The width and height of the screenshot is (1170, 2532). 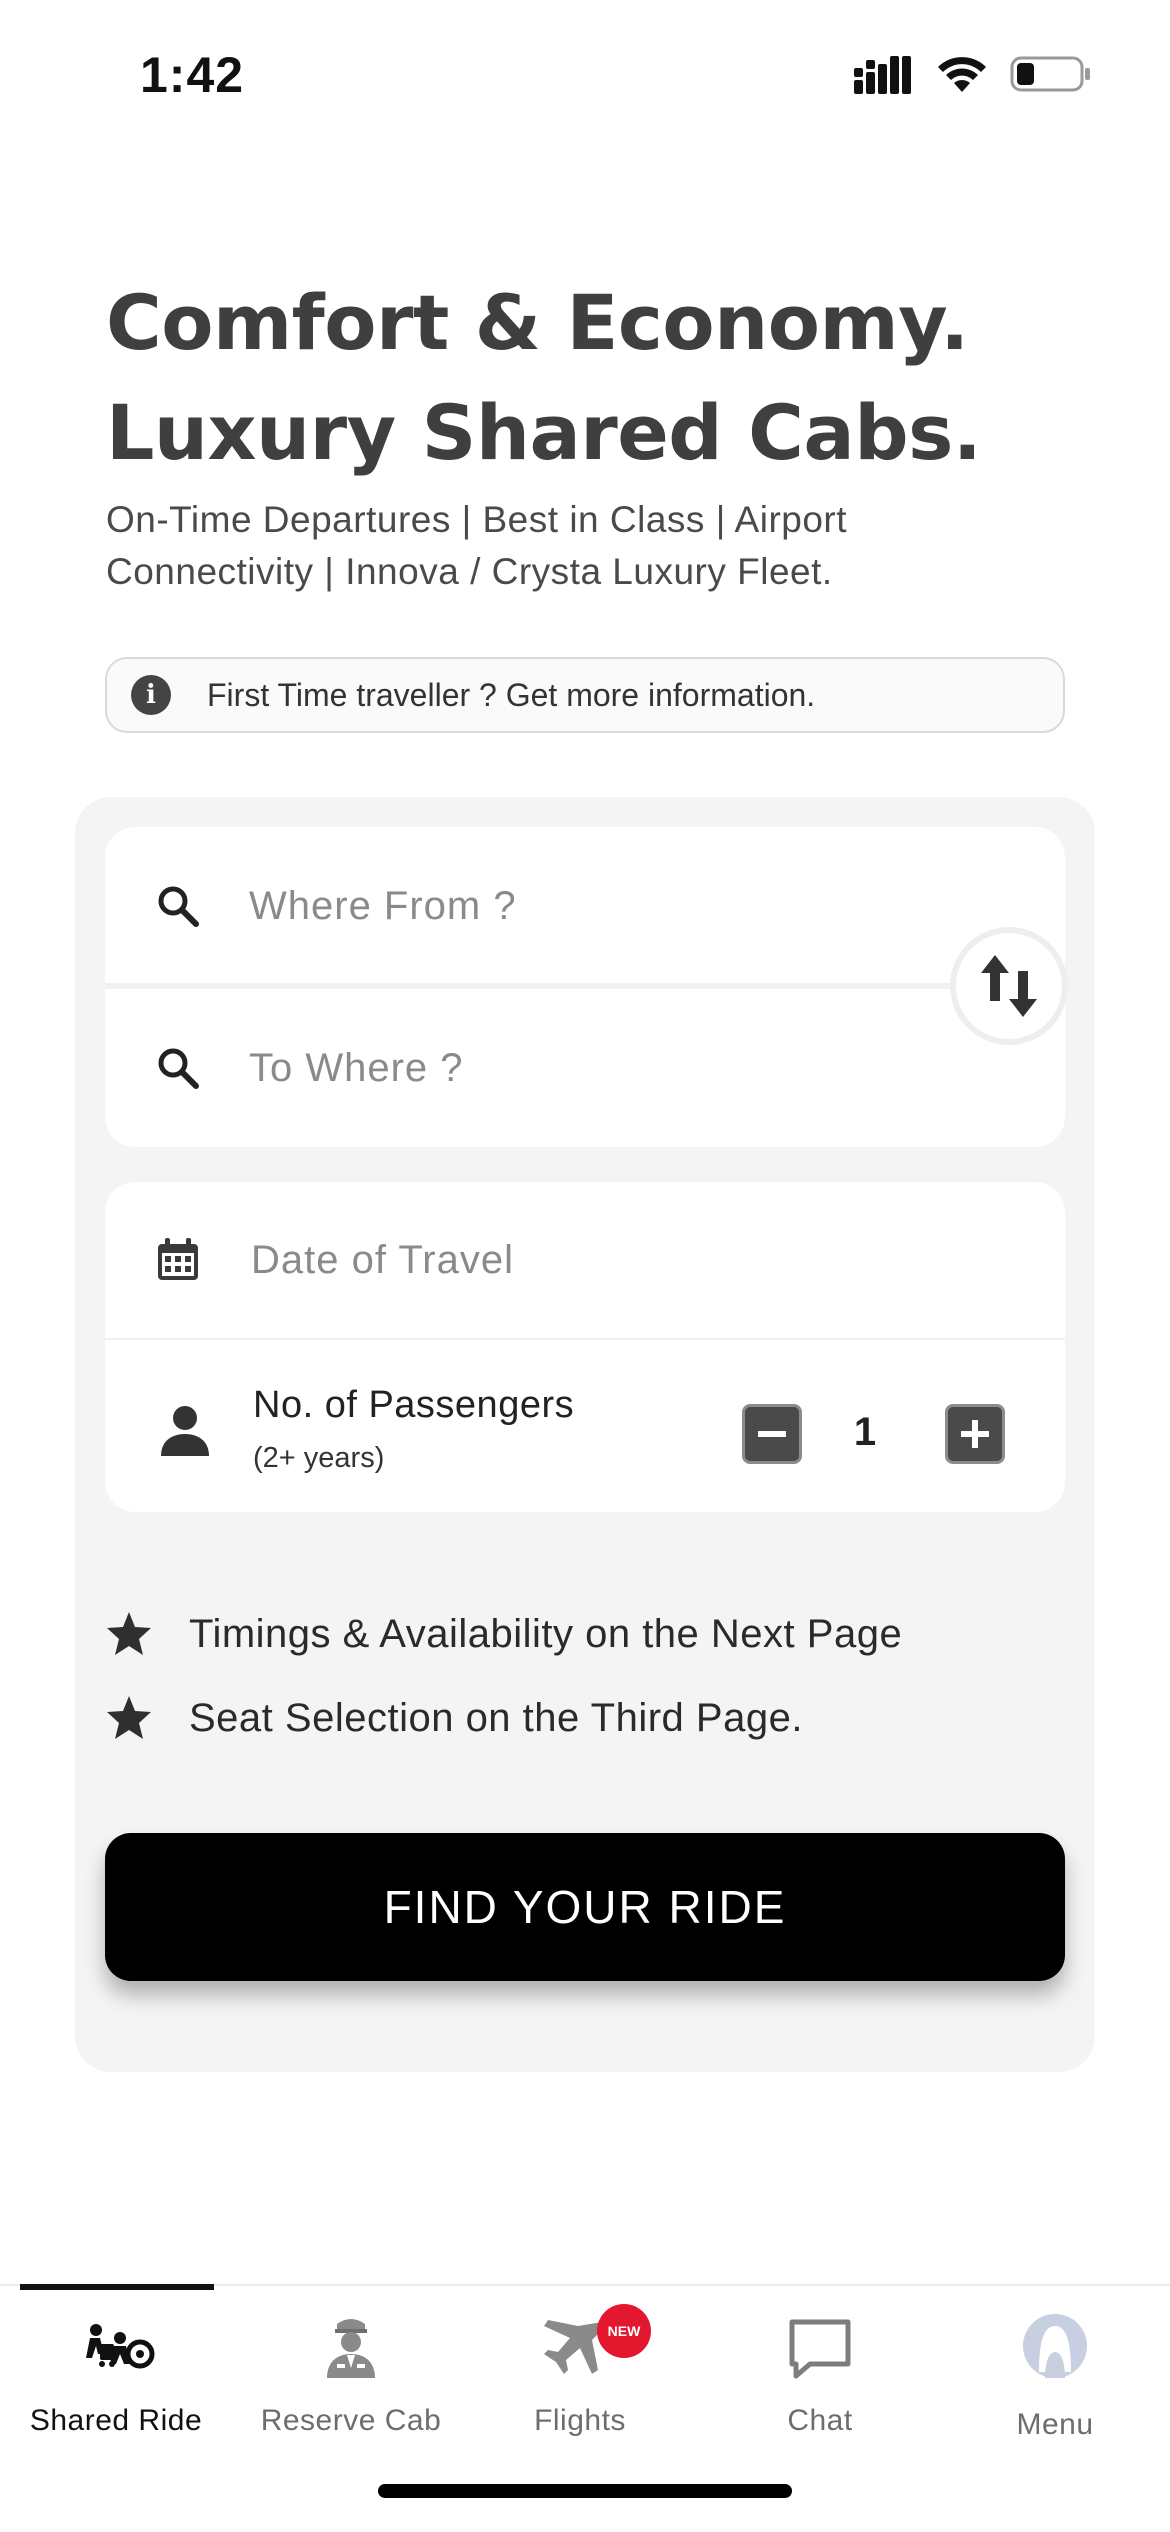 I want to click on passengers-label: No. of Passengers, so click(x=414, y=1405).